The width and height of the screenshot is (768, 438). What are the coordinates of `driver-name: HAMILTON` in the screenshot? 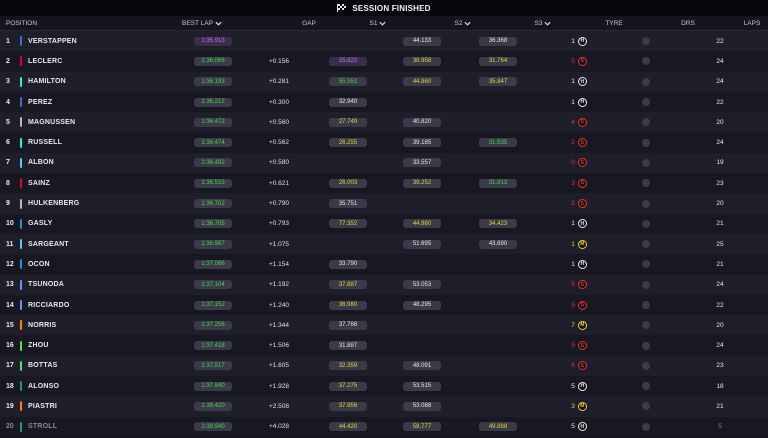 It's located at (103, 81).